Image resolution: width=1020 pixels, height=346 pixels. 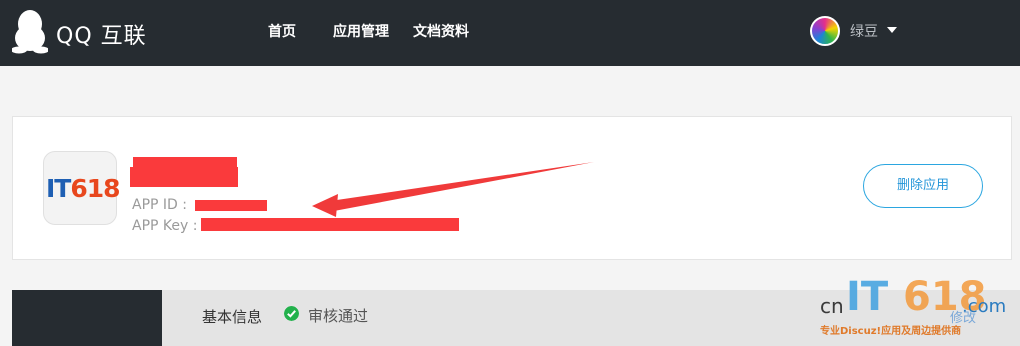 I want to click on redacted-app-id, so click(x=231, y=205).